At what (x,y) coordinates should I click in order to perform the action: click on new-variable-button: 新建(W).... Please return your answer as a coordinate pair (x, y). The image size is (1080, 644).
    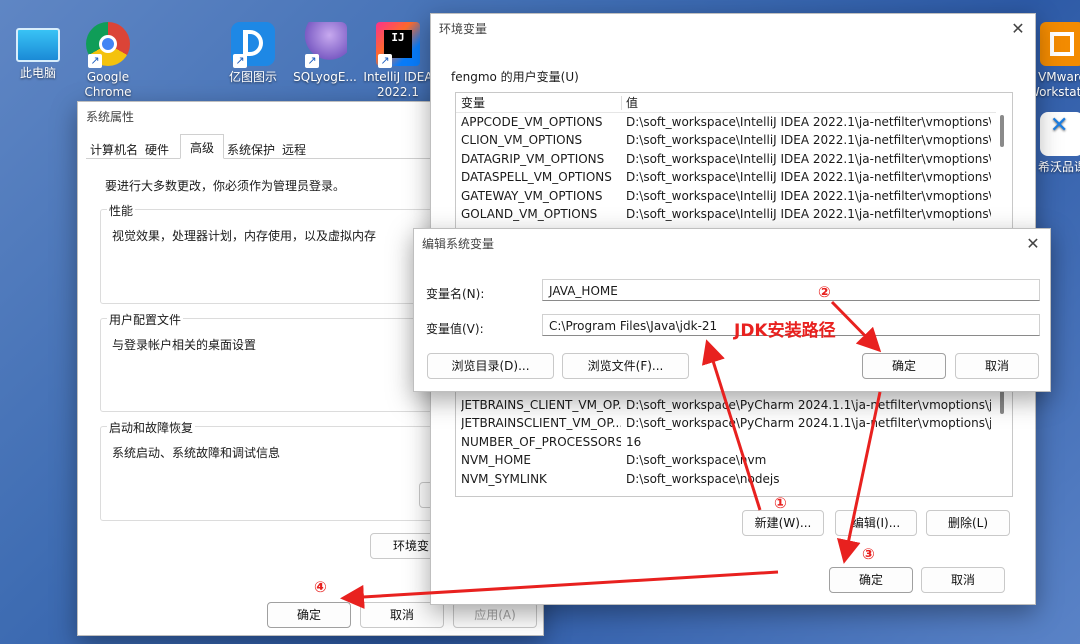
    Looking at the image, I should click on (783, 523).